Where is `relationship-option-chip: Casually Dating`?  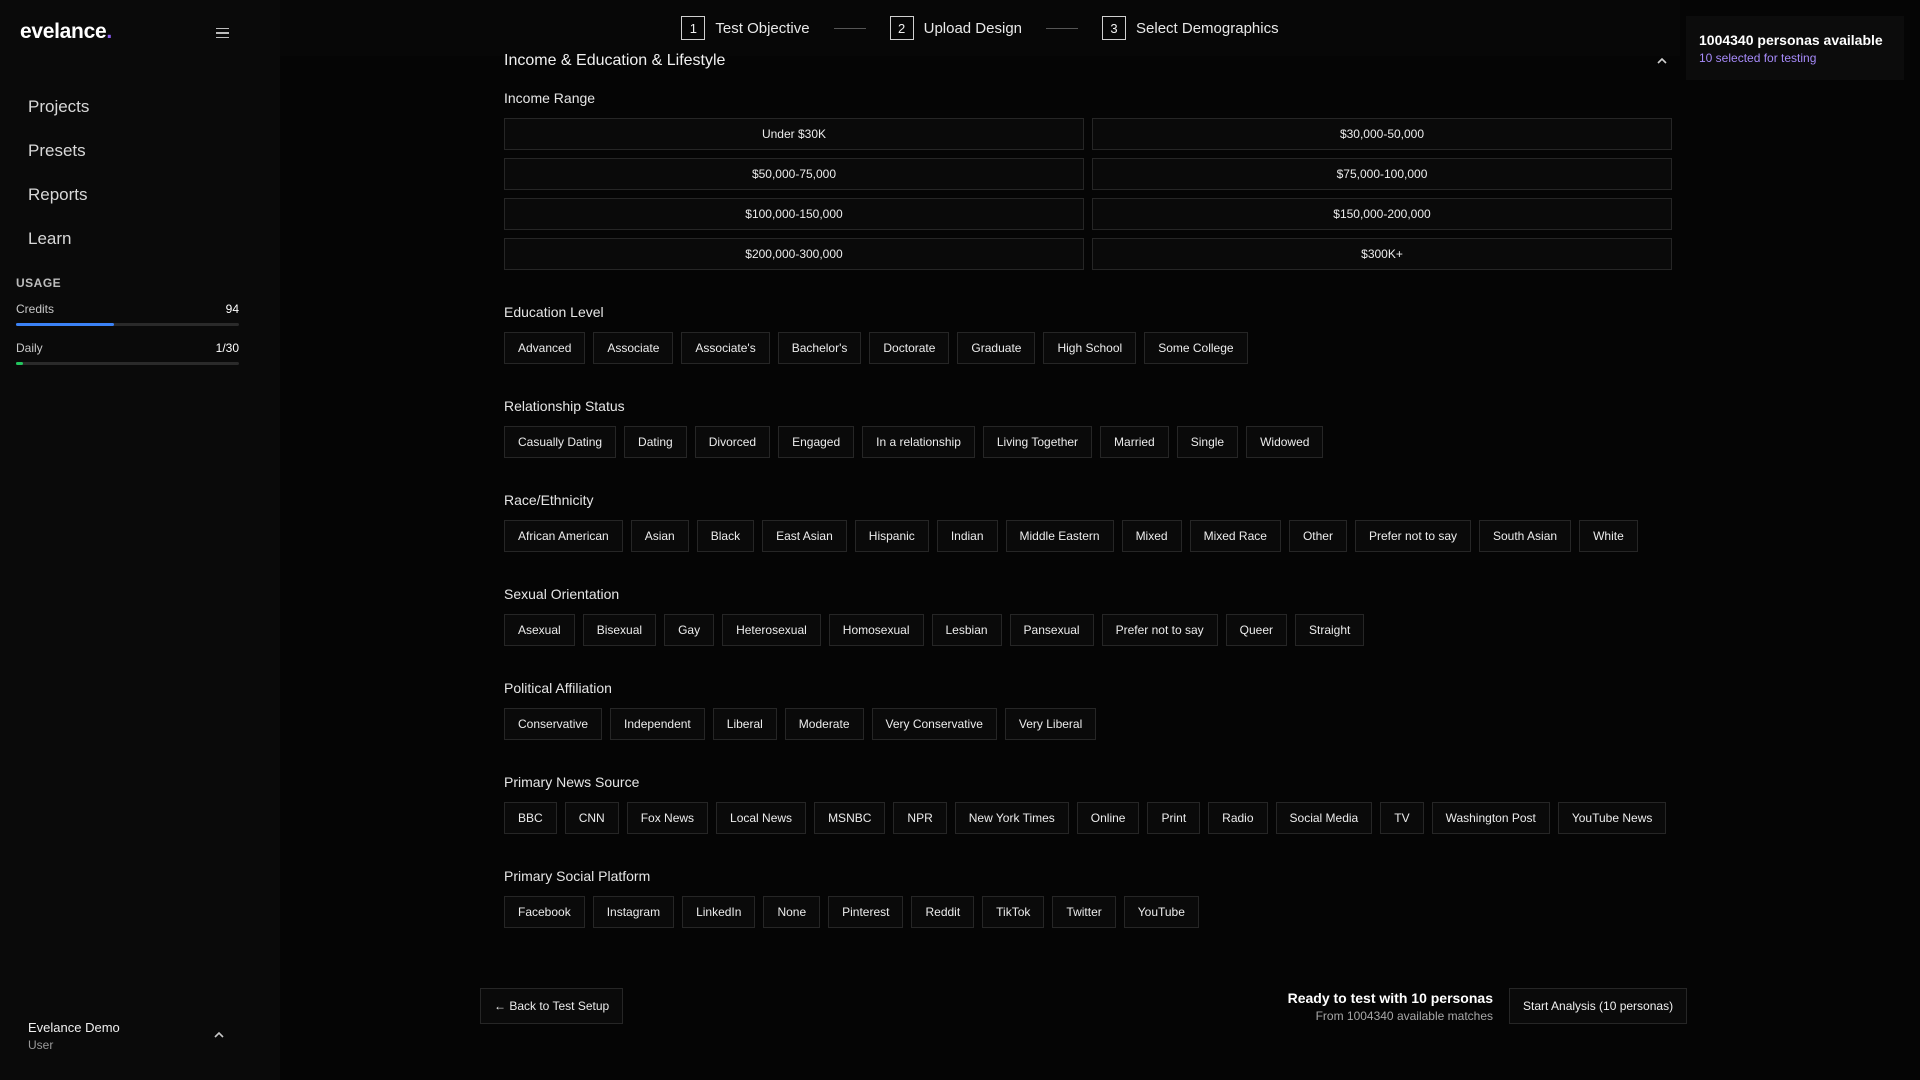
relationship-option-chip: Casually Dating is located at coordinates (560, 442).